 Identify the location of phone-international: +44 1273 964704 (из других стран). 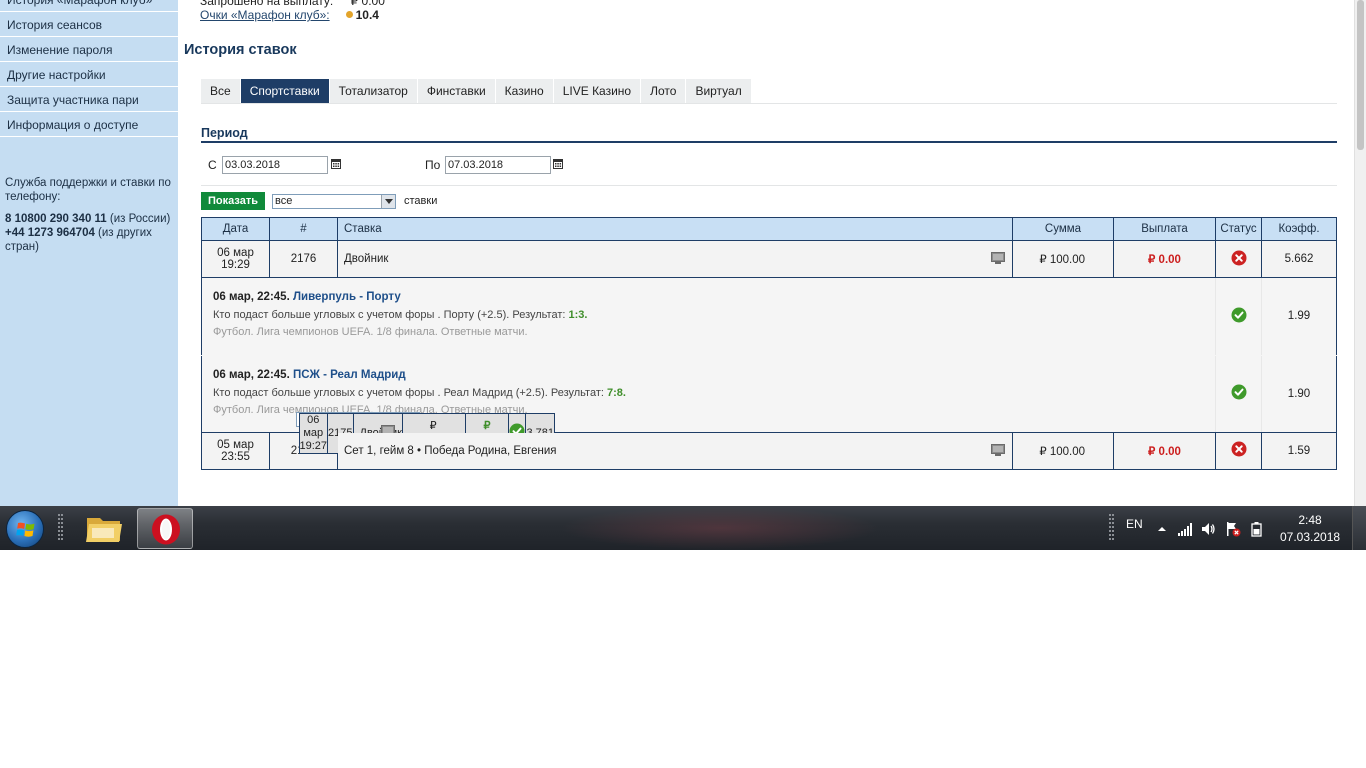
(89, 240).